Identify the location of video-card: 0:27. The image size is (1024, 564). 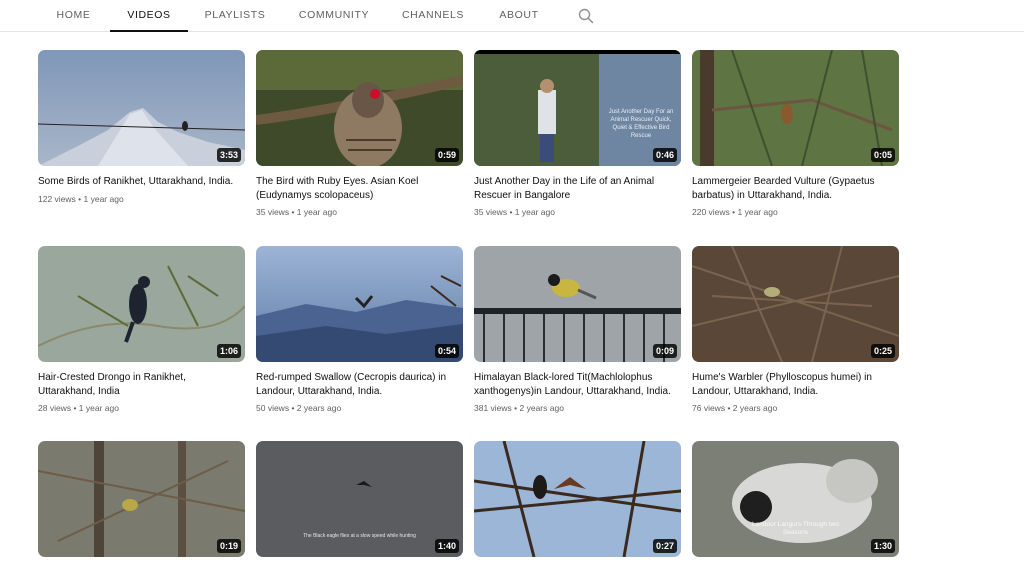
(577, 499).